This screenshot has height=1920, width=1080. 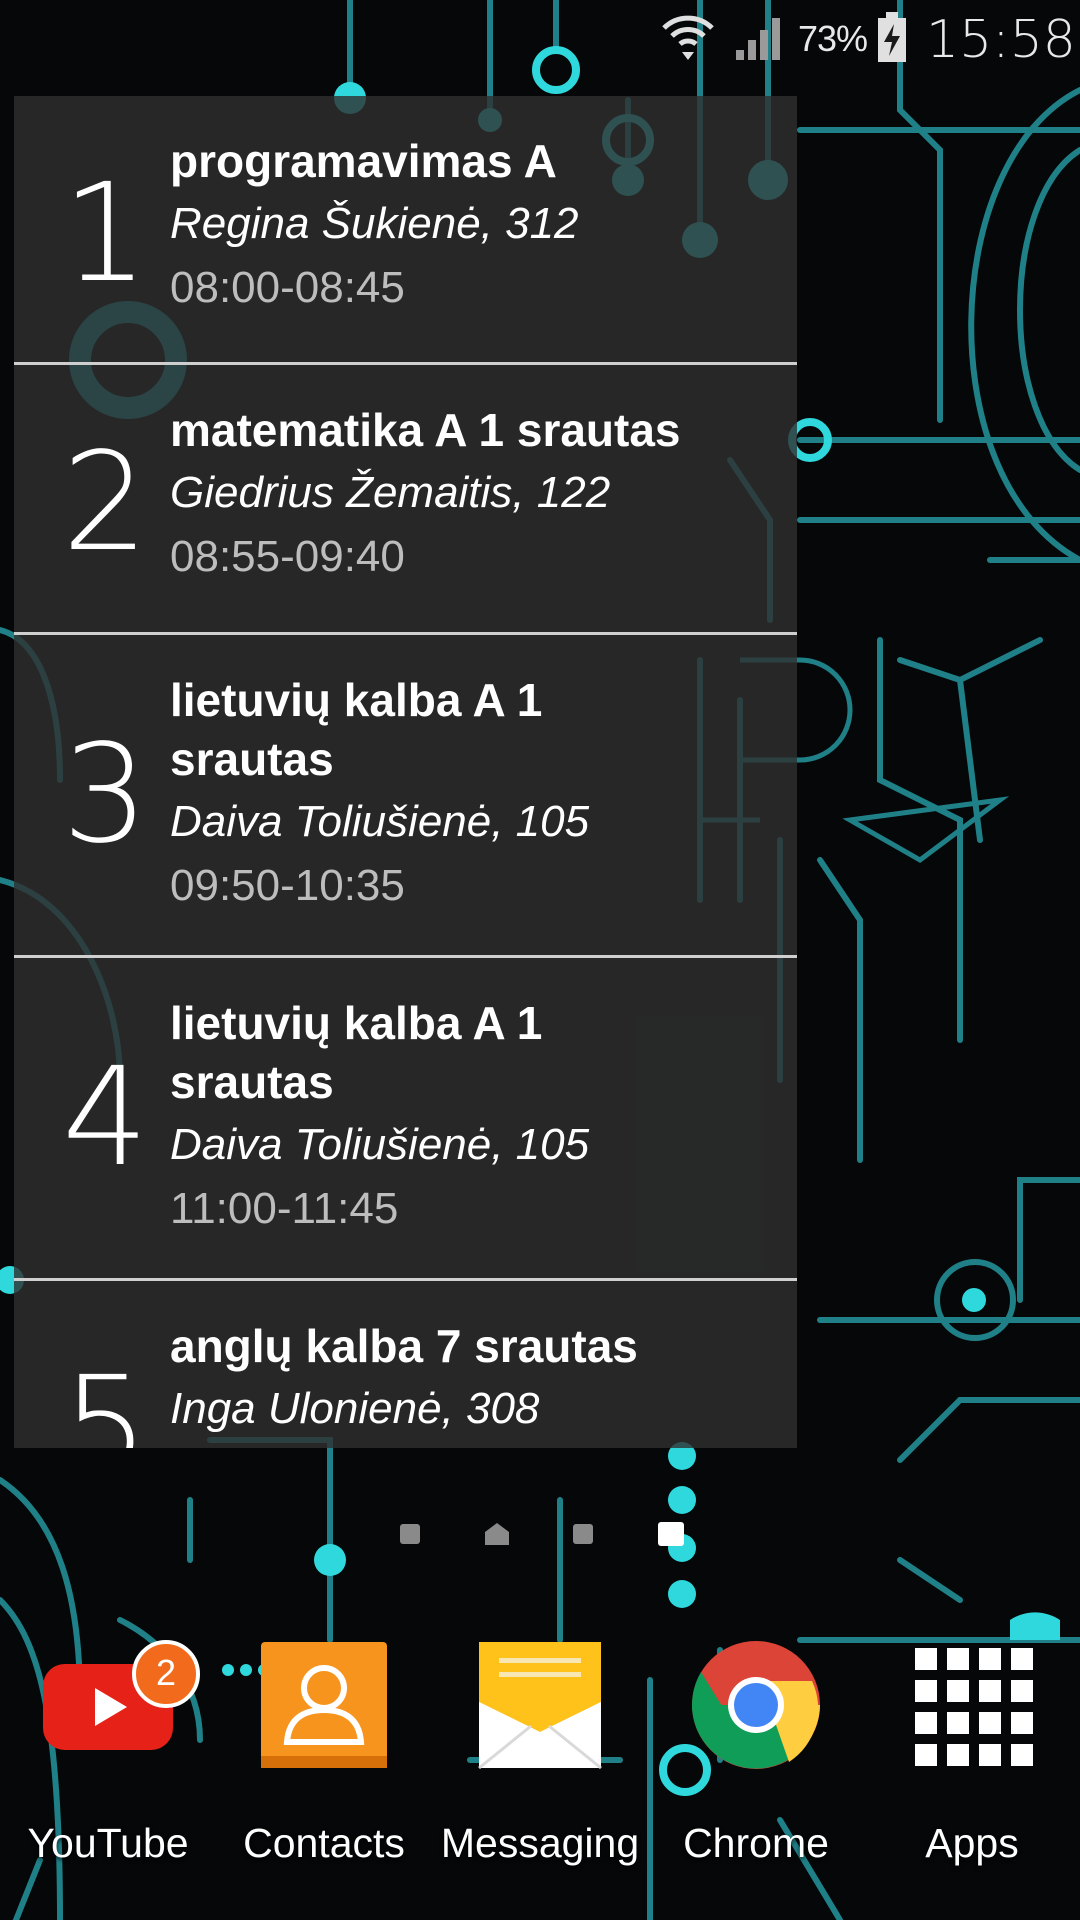 I want to click on lesson-subject: anglų kalba 7 srautas, so click(x=404, y=1346).